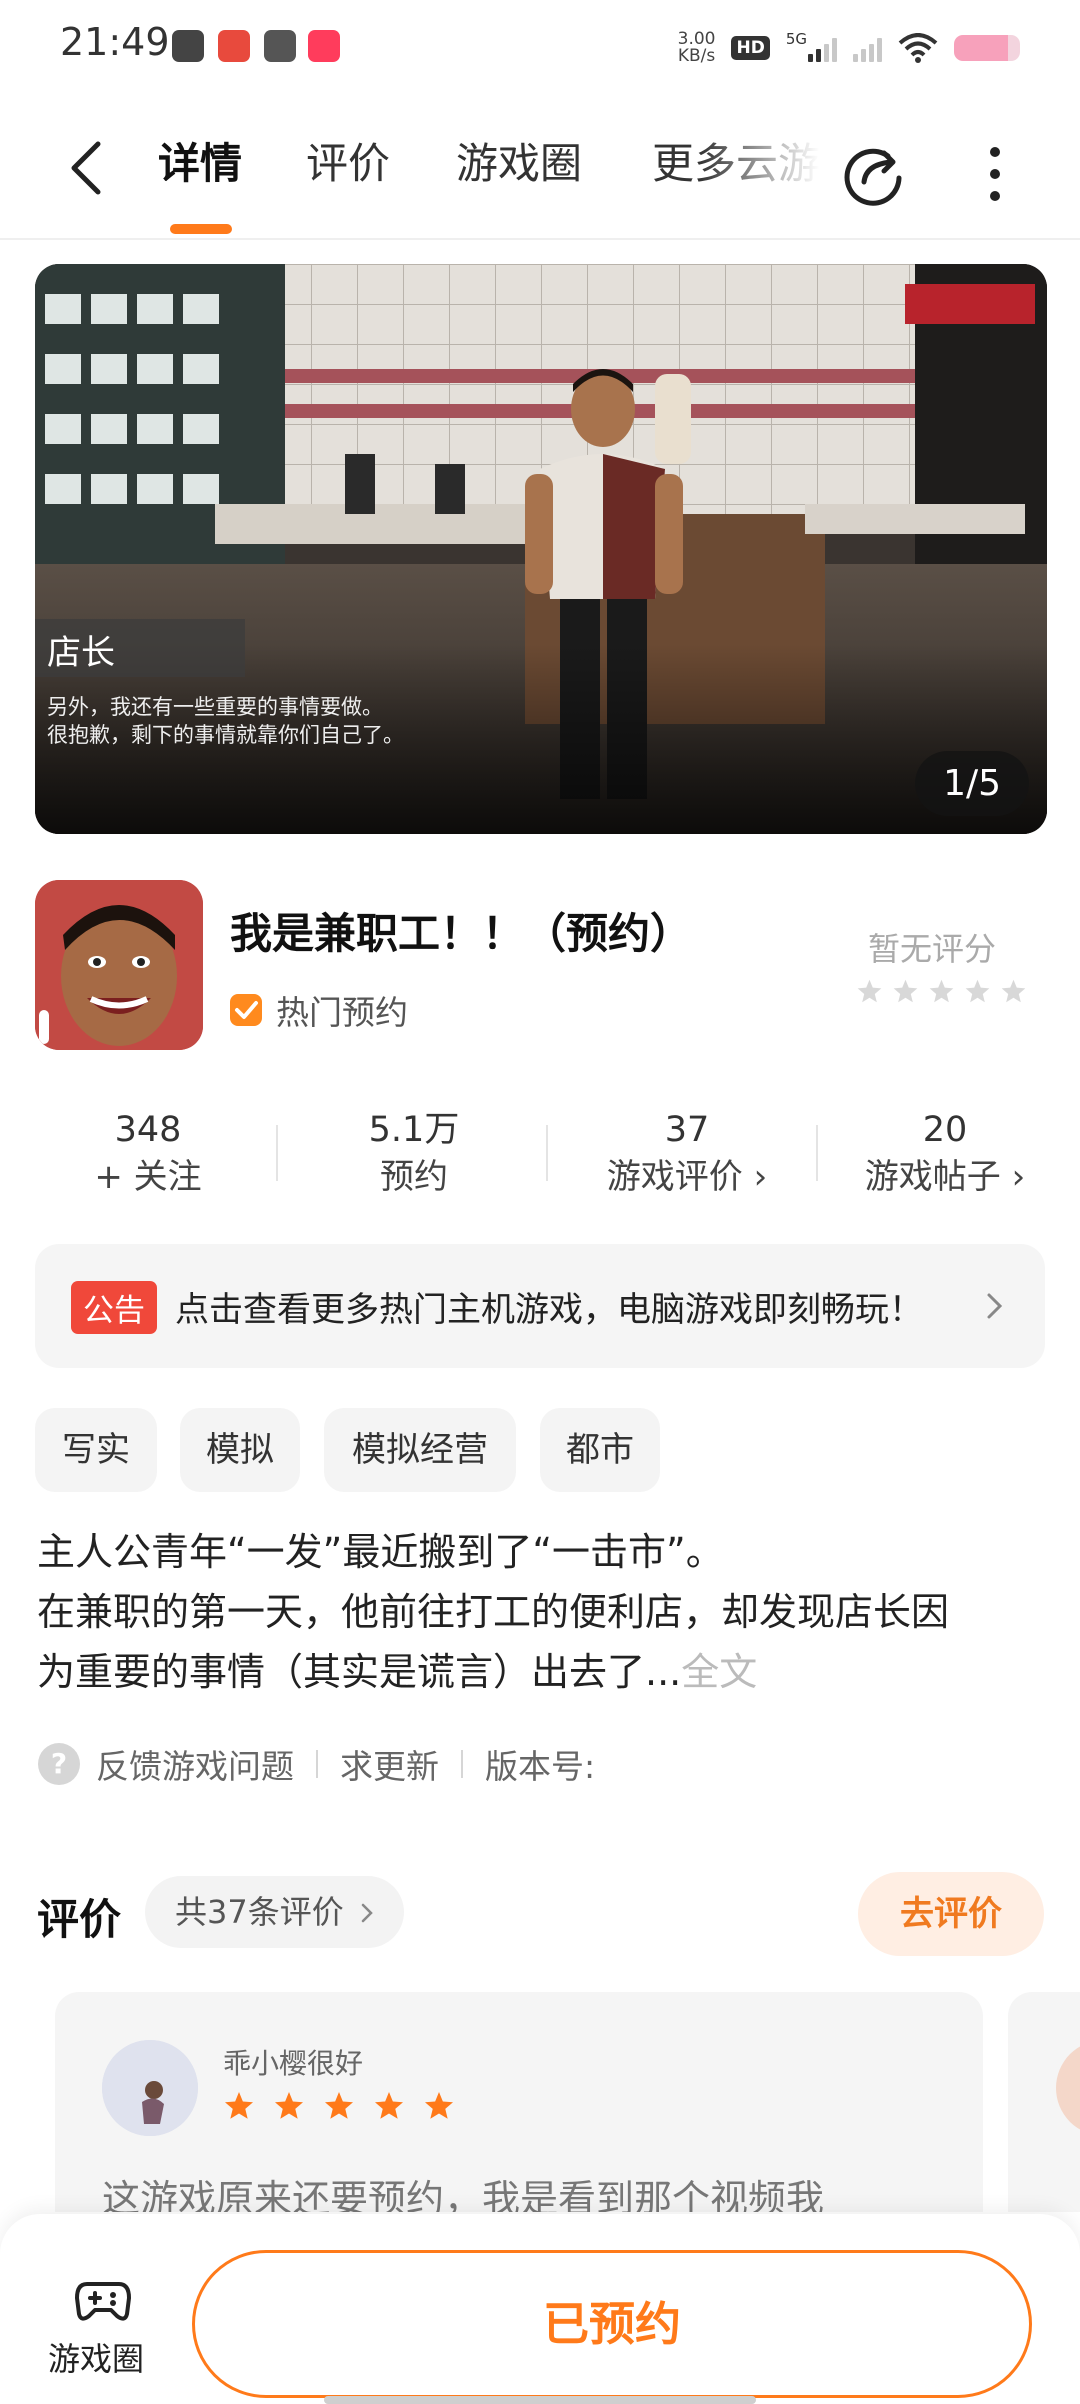 The image size is (1080, 2404). I want to click on tag-realistic: 写实, so click(96, 1450).